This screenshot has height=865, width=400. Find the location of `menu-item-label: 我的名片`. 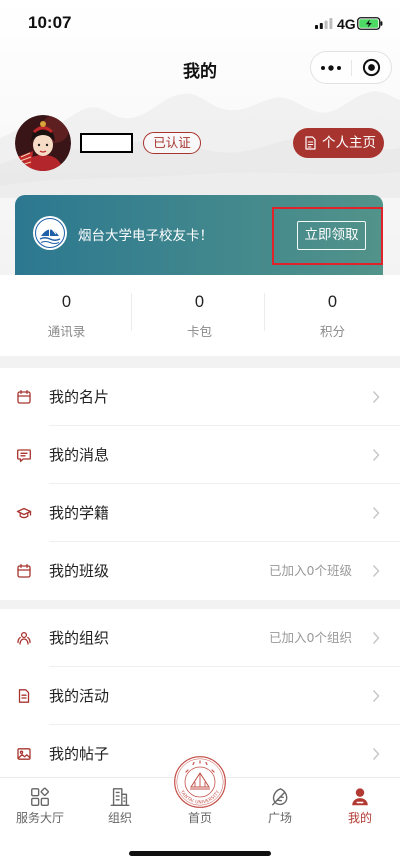

menu-item-label: 我的名片 is located at coordinates (79, 397).